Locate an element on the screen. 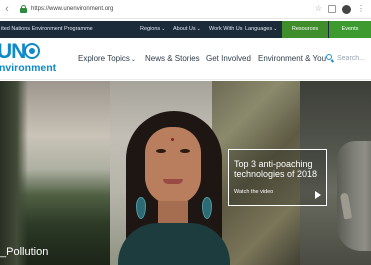 The width and height of the screenshot is (371, 265). play-icon is located at coordinates (318, 195).